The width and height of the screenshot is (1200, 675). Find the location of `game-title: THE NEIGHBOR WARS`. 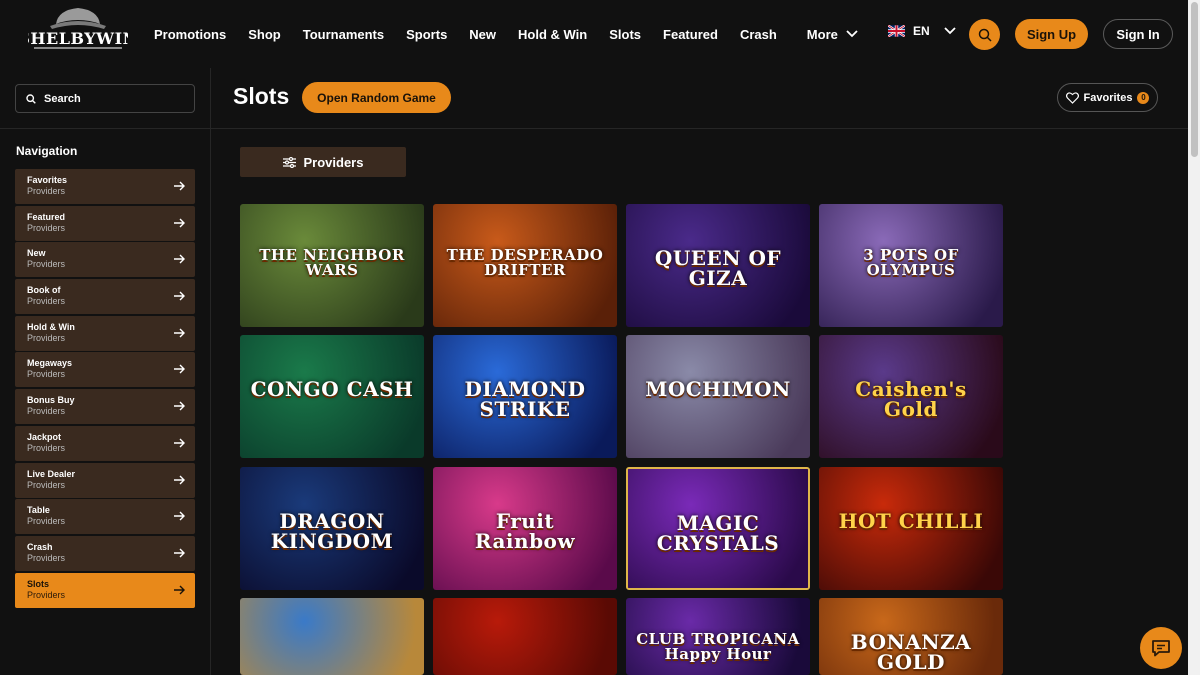

game-title: THE NEIGHBOR WARS is located at coordinates (332, 262).